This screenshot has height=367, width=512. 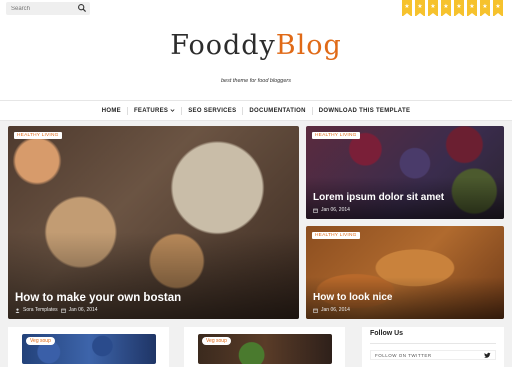 I want to click on image-overlay, so click(x=153, y=275).